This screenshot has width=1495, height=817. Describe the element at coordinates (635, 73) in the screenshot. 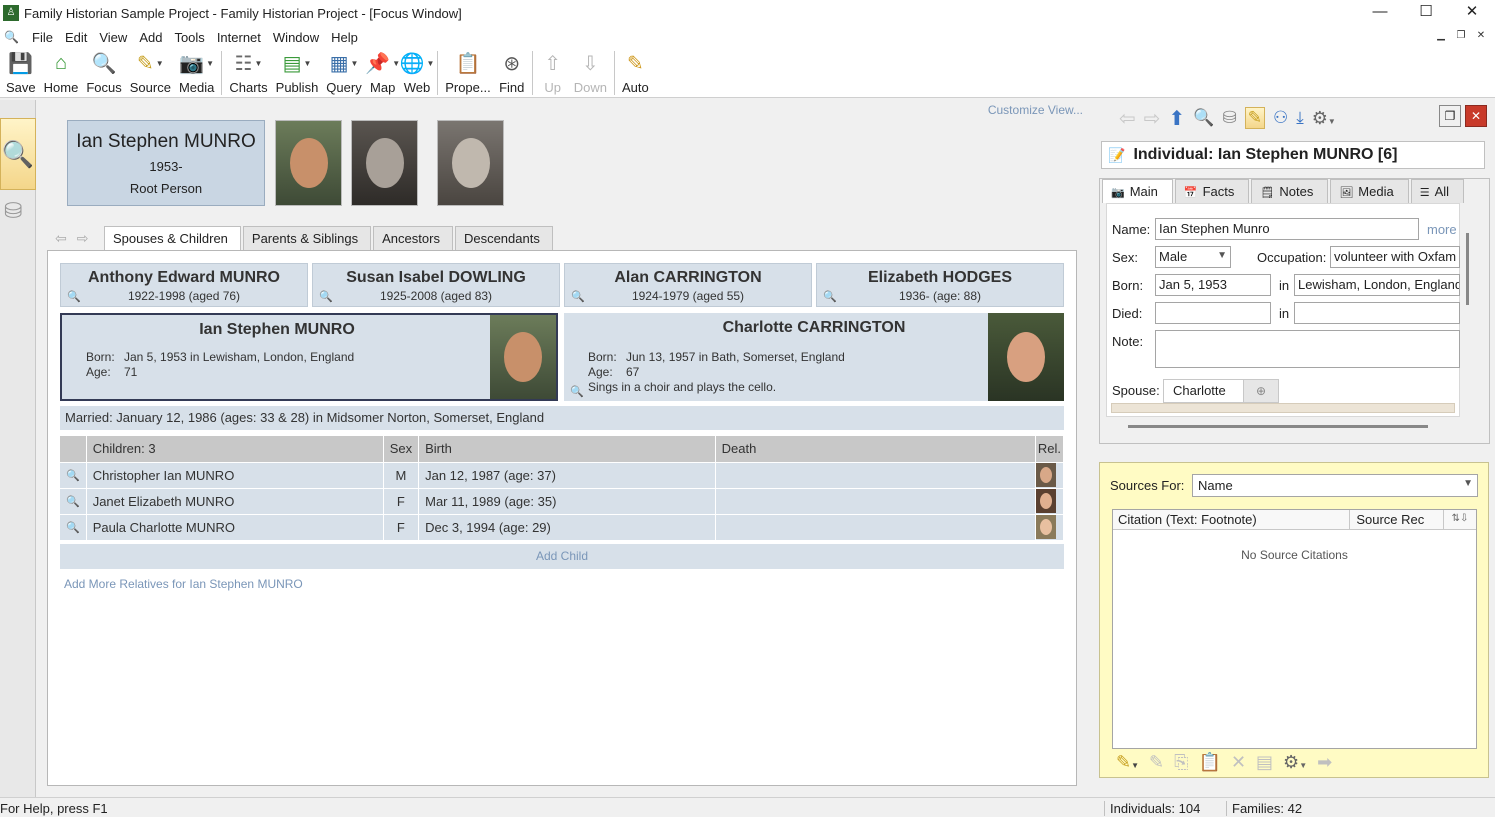

I see `auto-button: ✎ Auto` at that location.